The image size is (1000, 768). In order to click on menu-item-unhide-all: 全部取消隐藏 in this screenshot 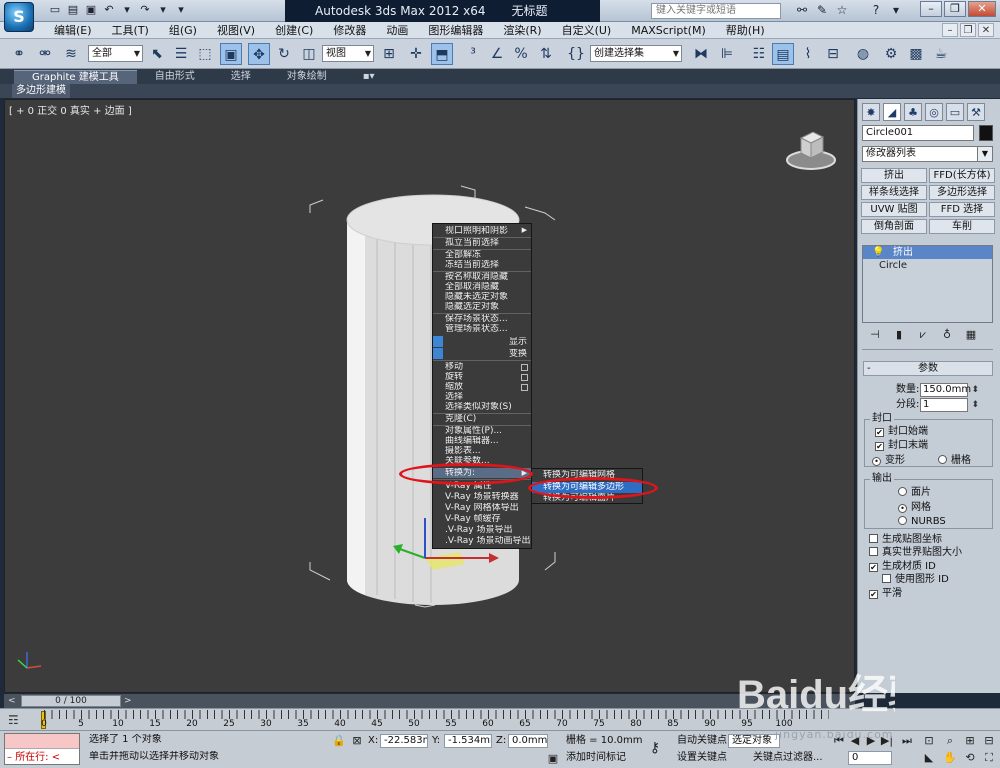, I will do `click(482, 287)`.